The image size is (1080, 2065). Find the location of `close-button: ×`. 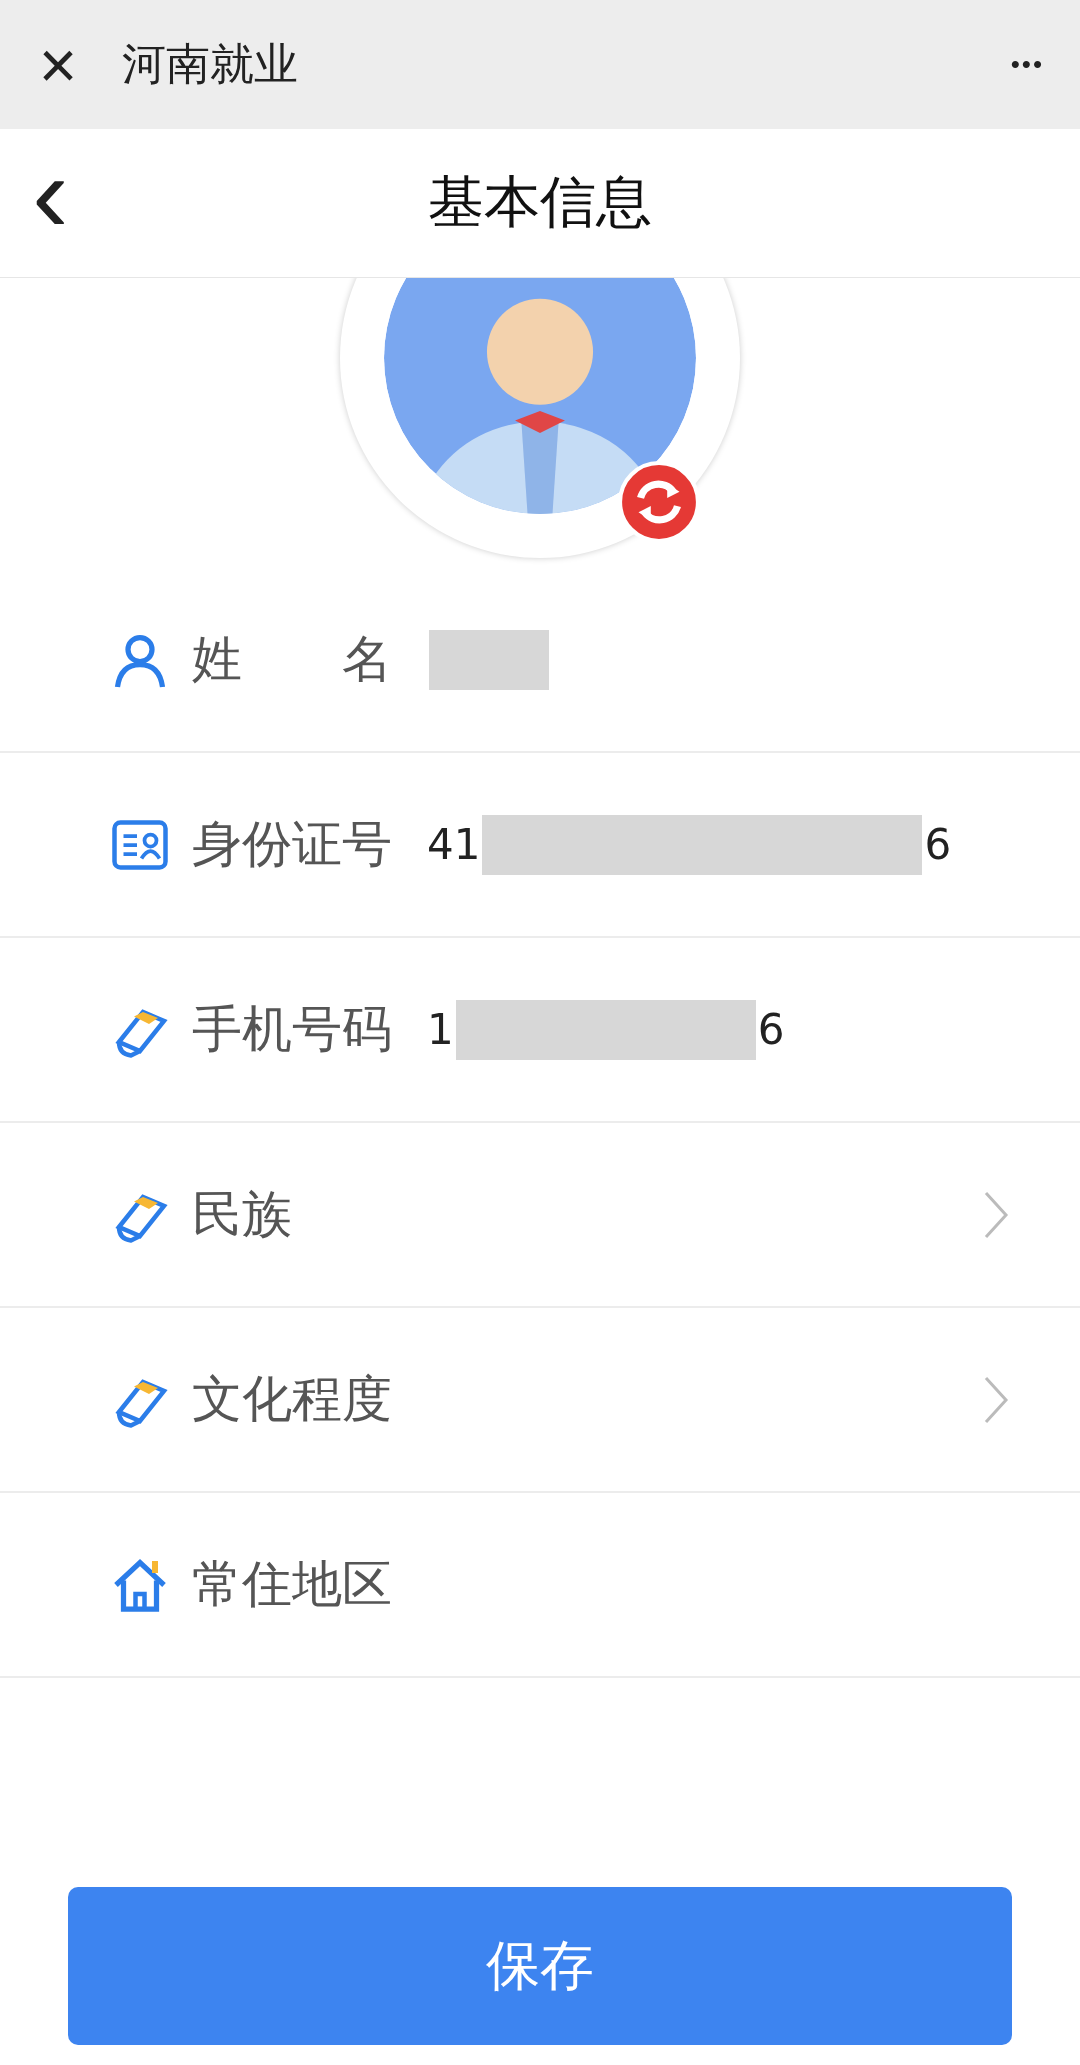

close-button: × is located at coordinates (58, 64).